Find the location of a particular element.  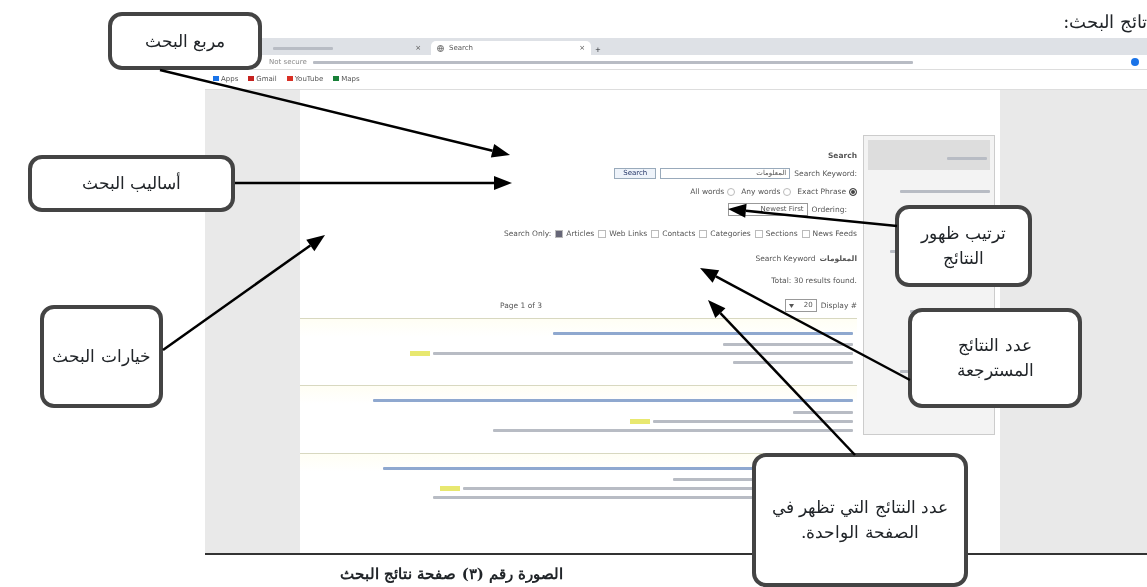

callout-box: مربع البحث is located at coordinates (185, 41).